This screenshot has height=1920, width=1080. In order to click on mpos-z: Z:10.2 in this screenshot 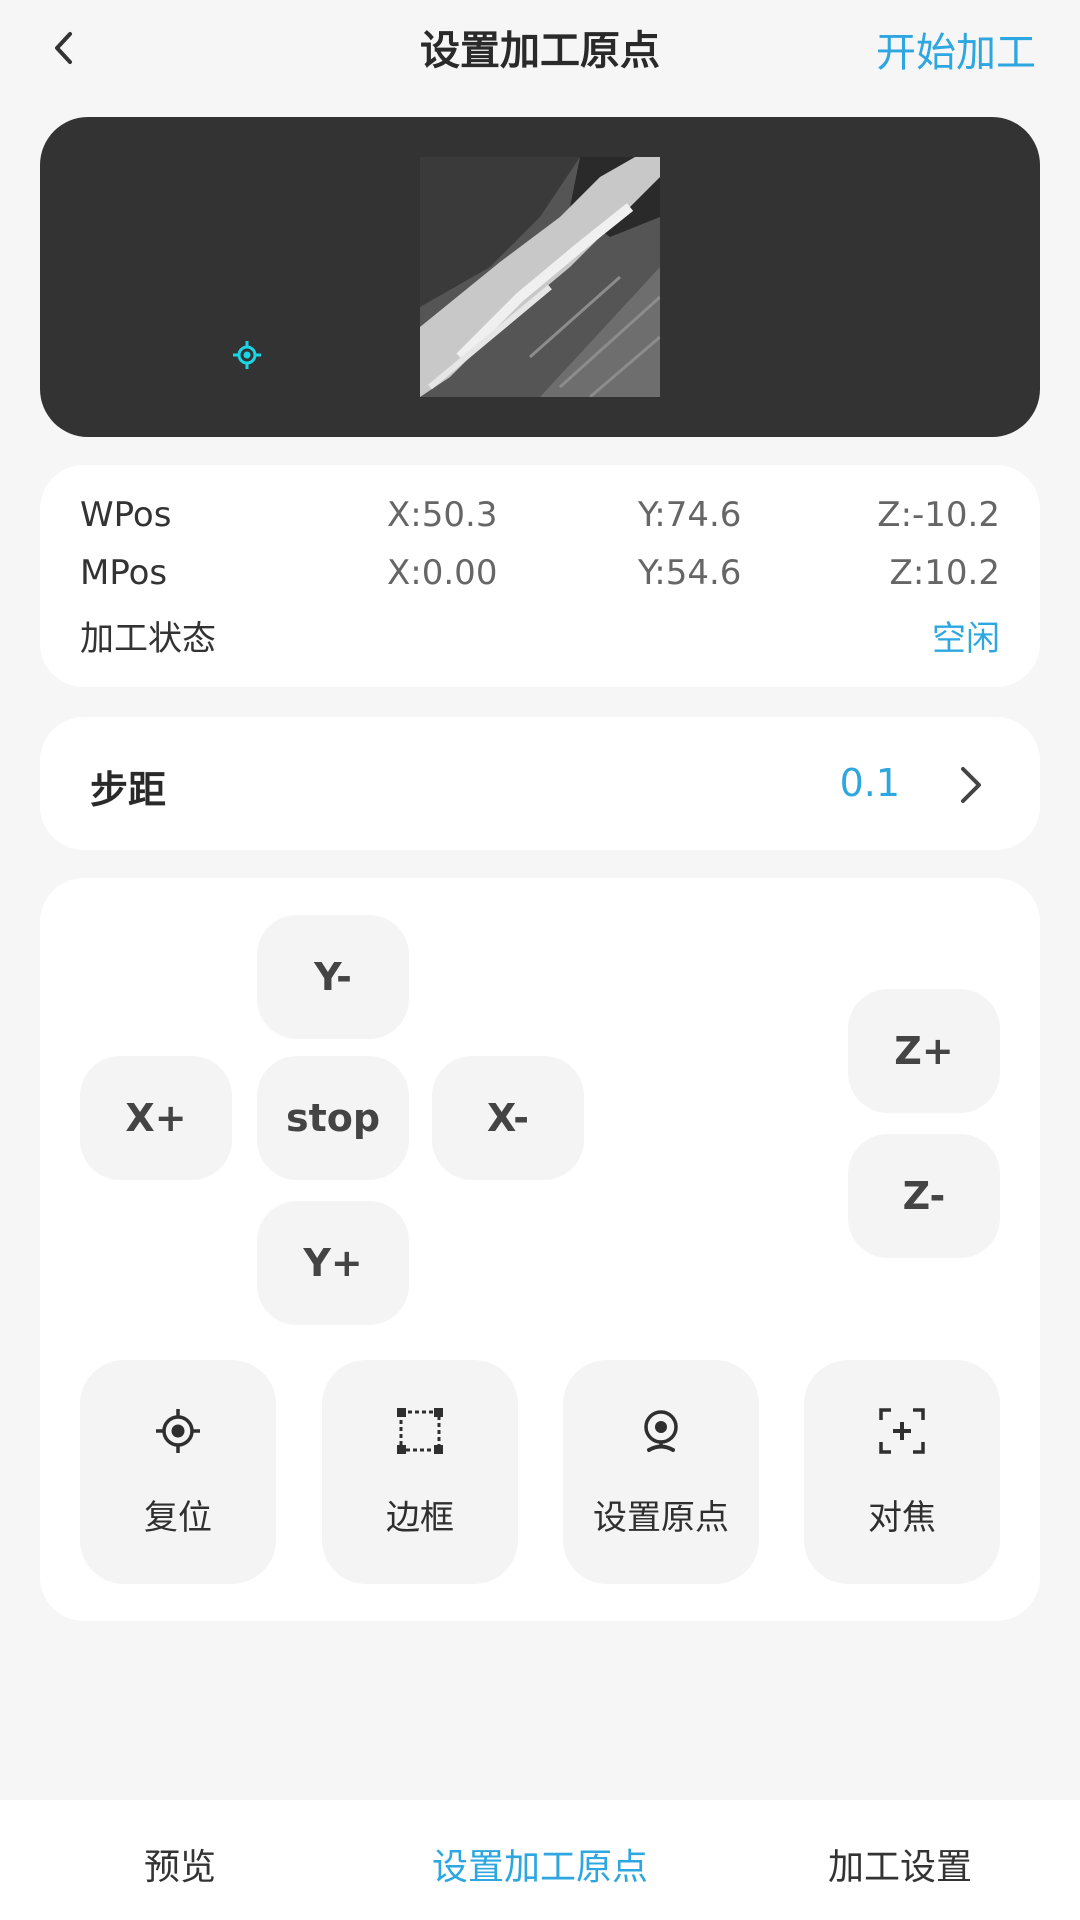, I will do `click(944, 573)`.